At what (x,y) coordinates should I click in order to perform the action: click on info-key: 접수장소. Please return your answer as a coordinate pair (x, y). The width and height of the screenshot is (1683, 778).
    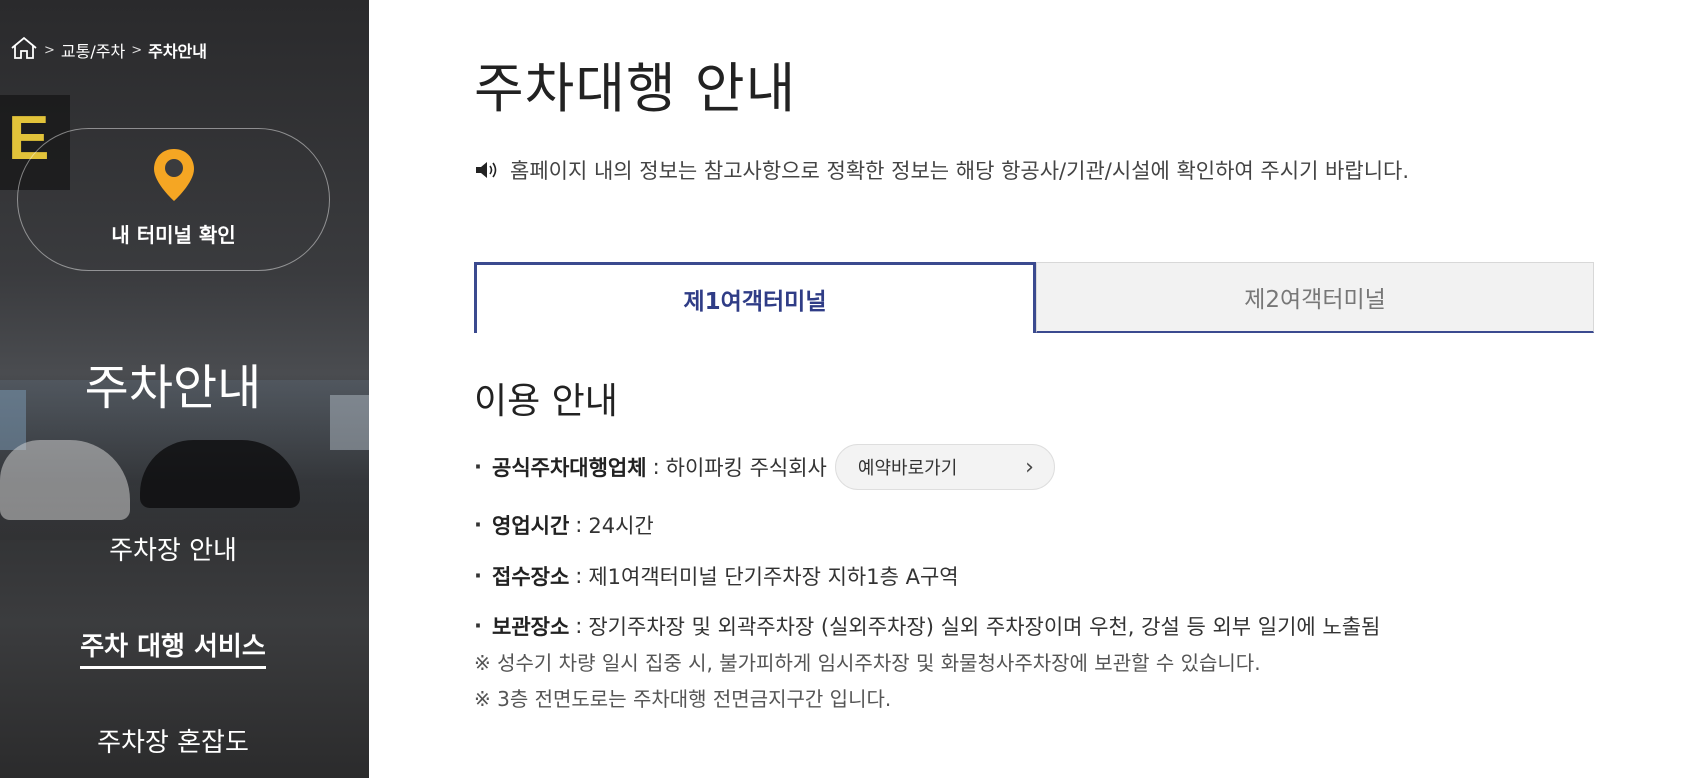
    Looking at the image, I should click on (531, 577).